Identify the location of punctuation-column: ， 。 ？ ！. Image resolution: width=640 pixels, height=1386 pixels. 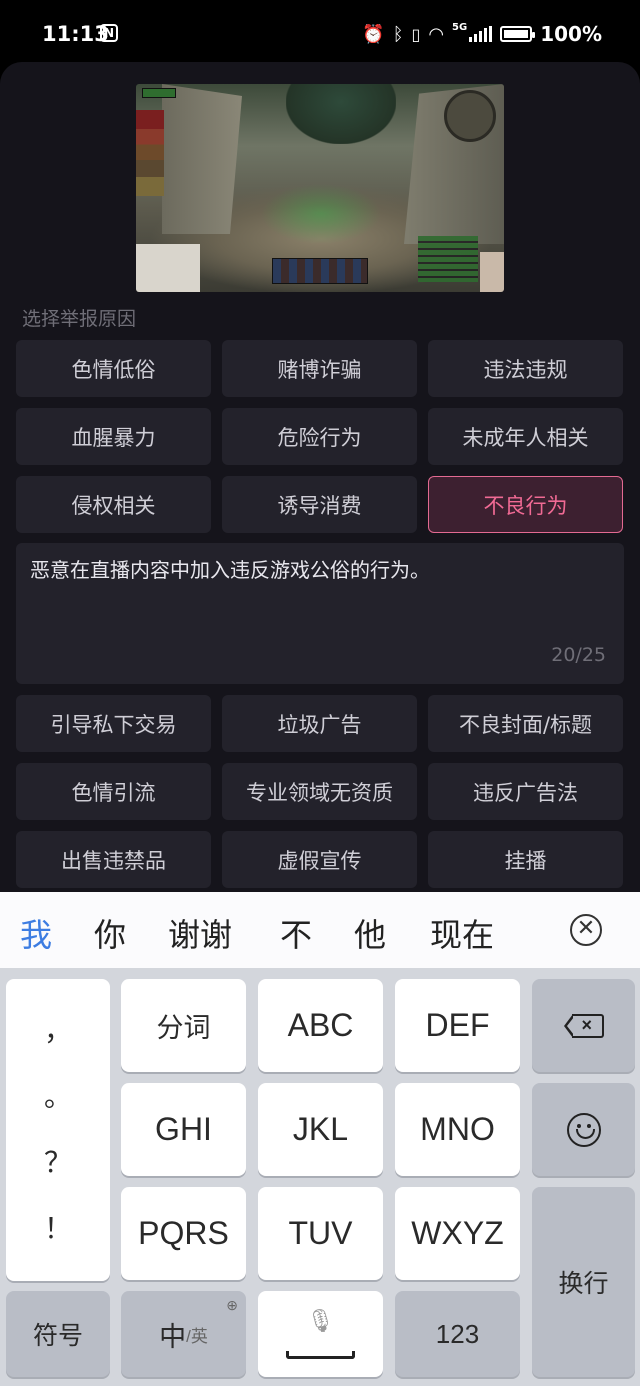
(58, 1130).